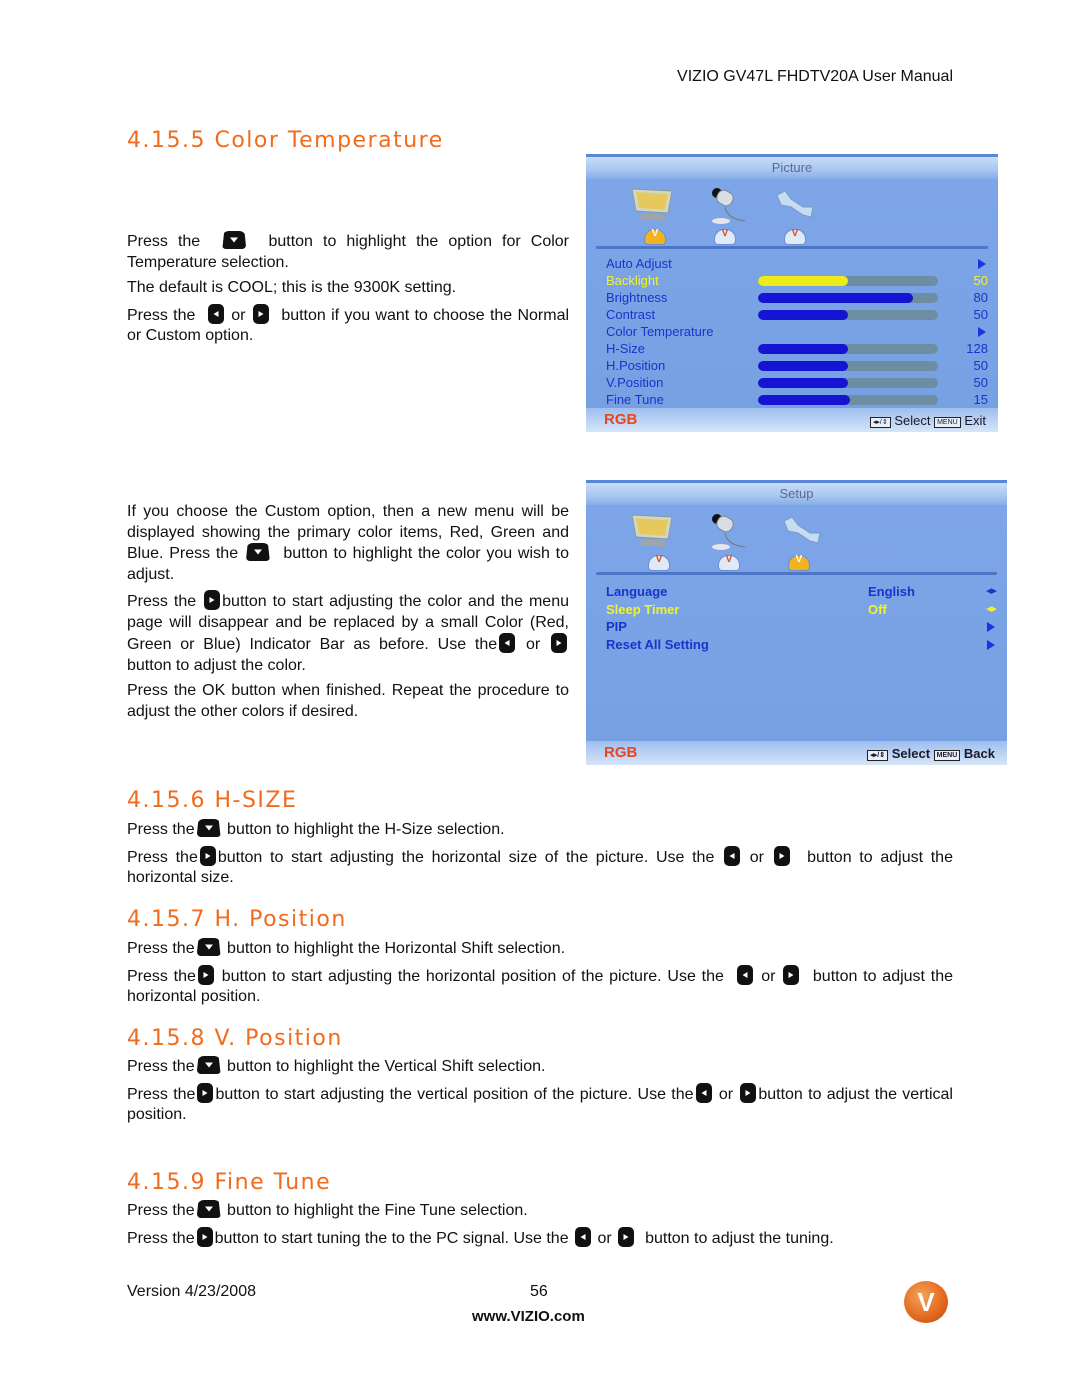 This screenshot has width=1080, height=1397. What do you see at coordinates (191, 1291) in the screenshot?
I see `version-label: Version 4/23/2008` at bounding box center [191, 1291].